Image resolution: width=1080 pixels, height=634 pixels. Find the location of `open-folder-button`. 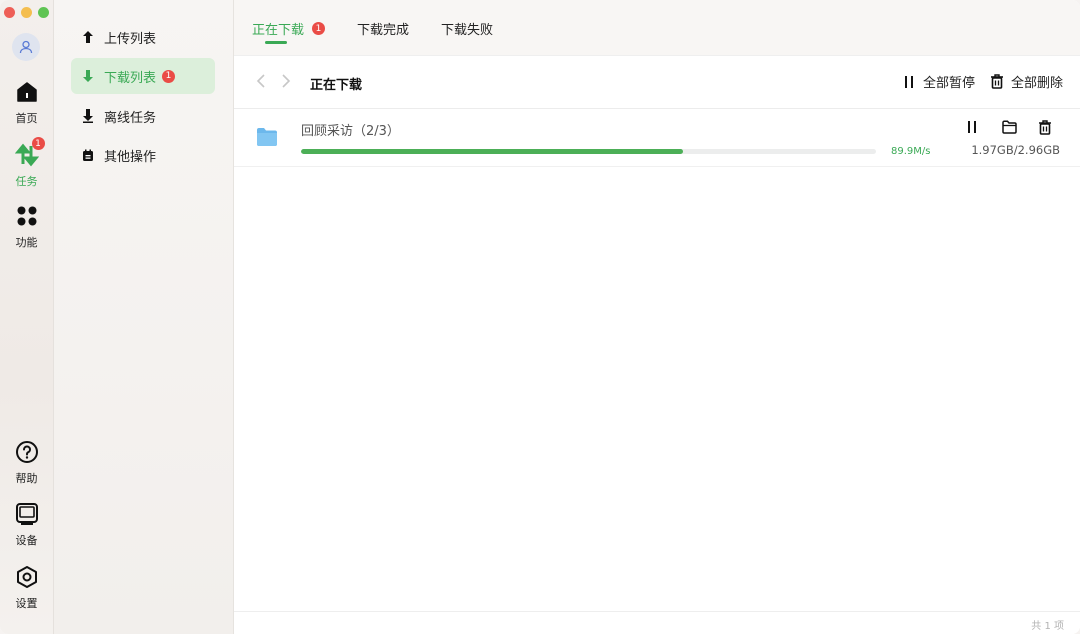

open-folder-button is located at coordinates (1009, 127).